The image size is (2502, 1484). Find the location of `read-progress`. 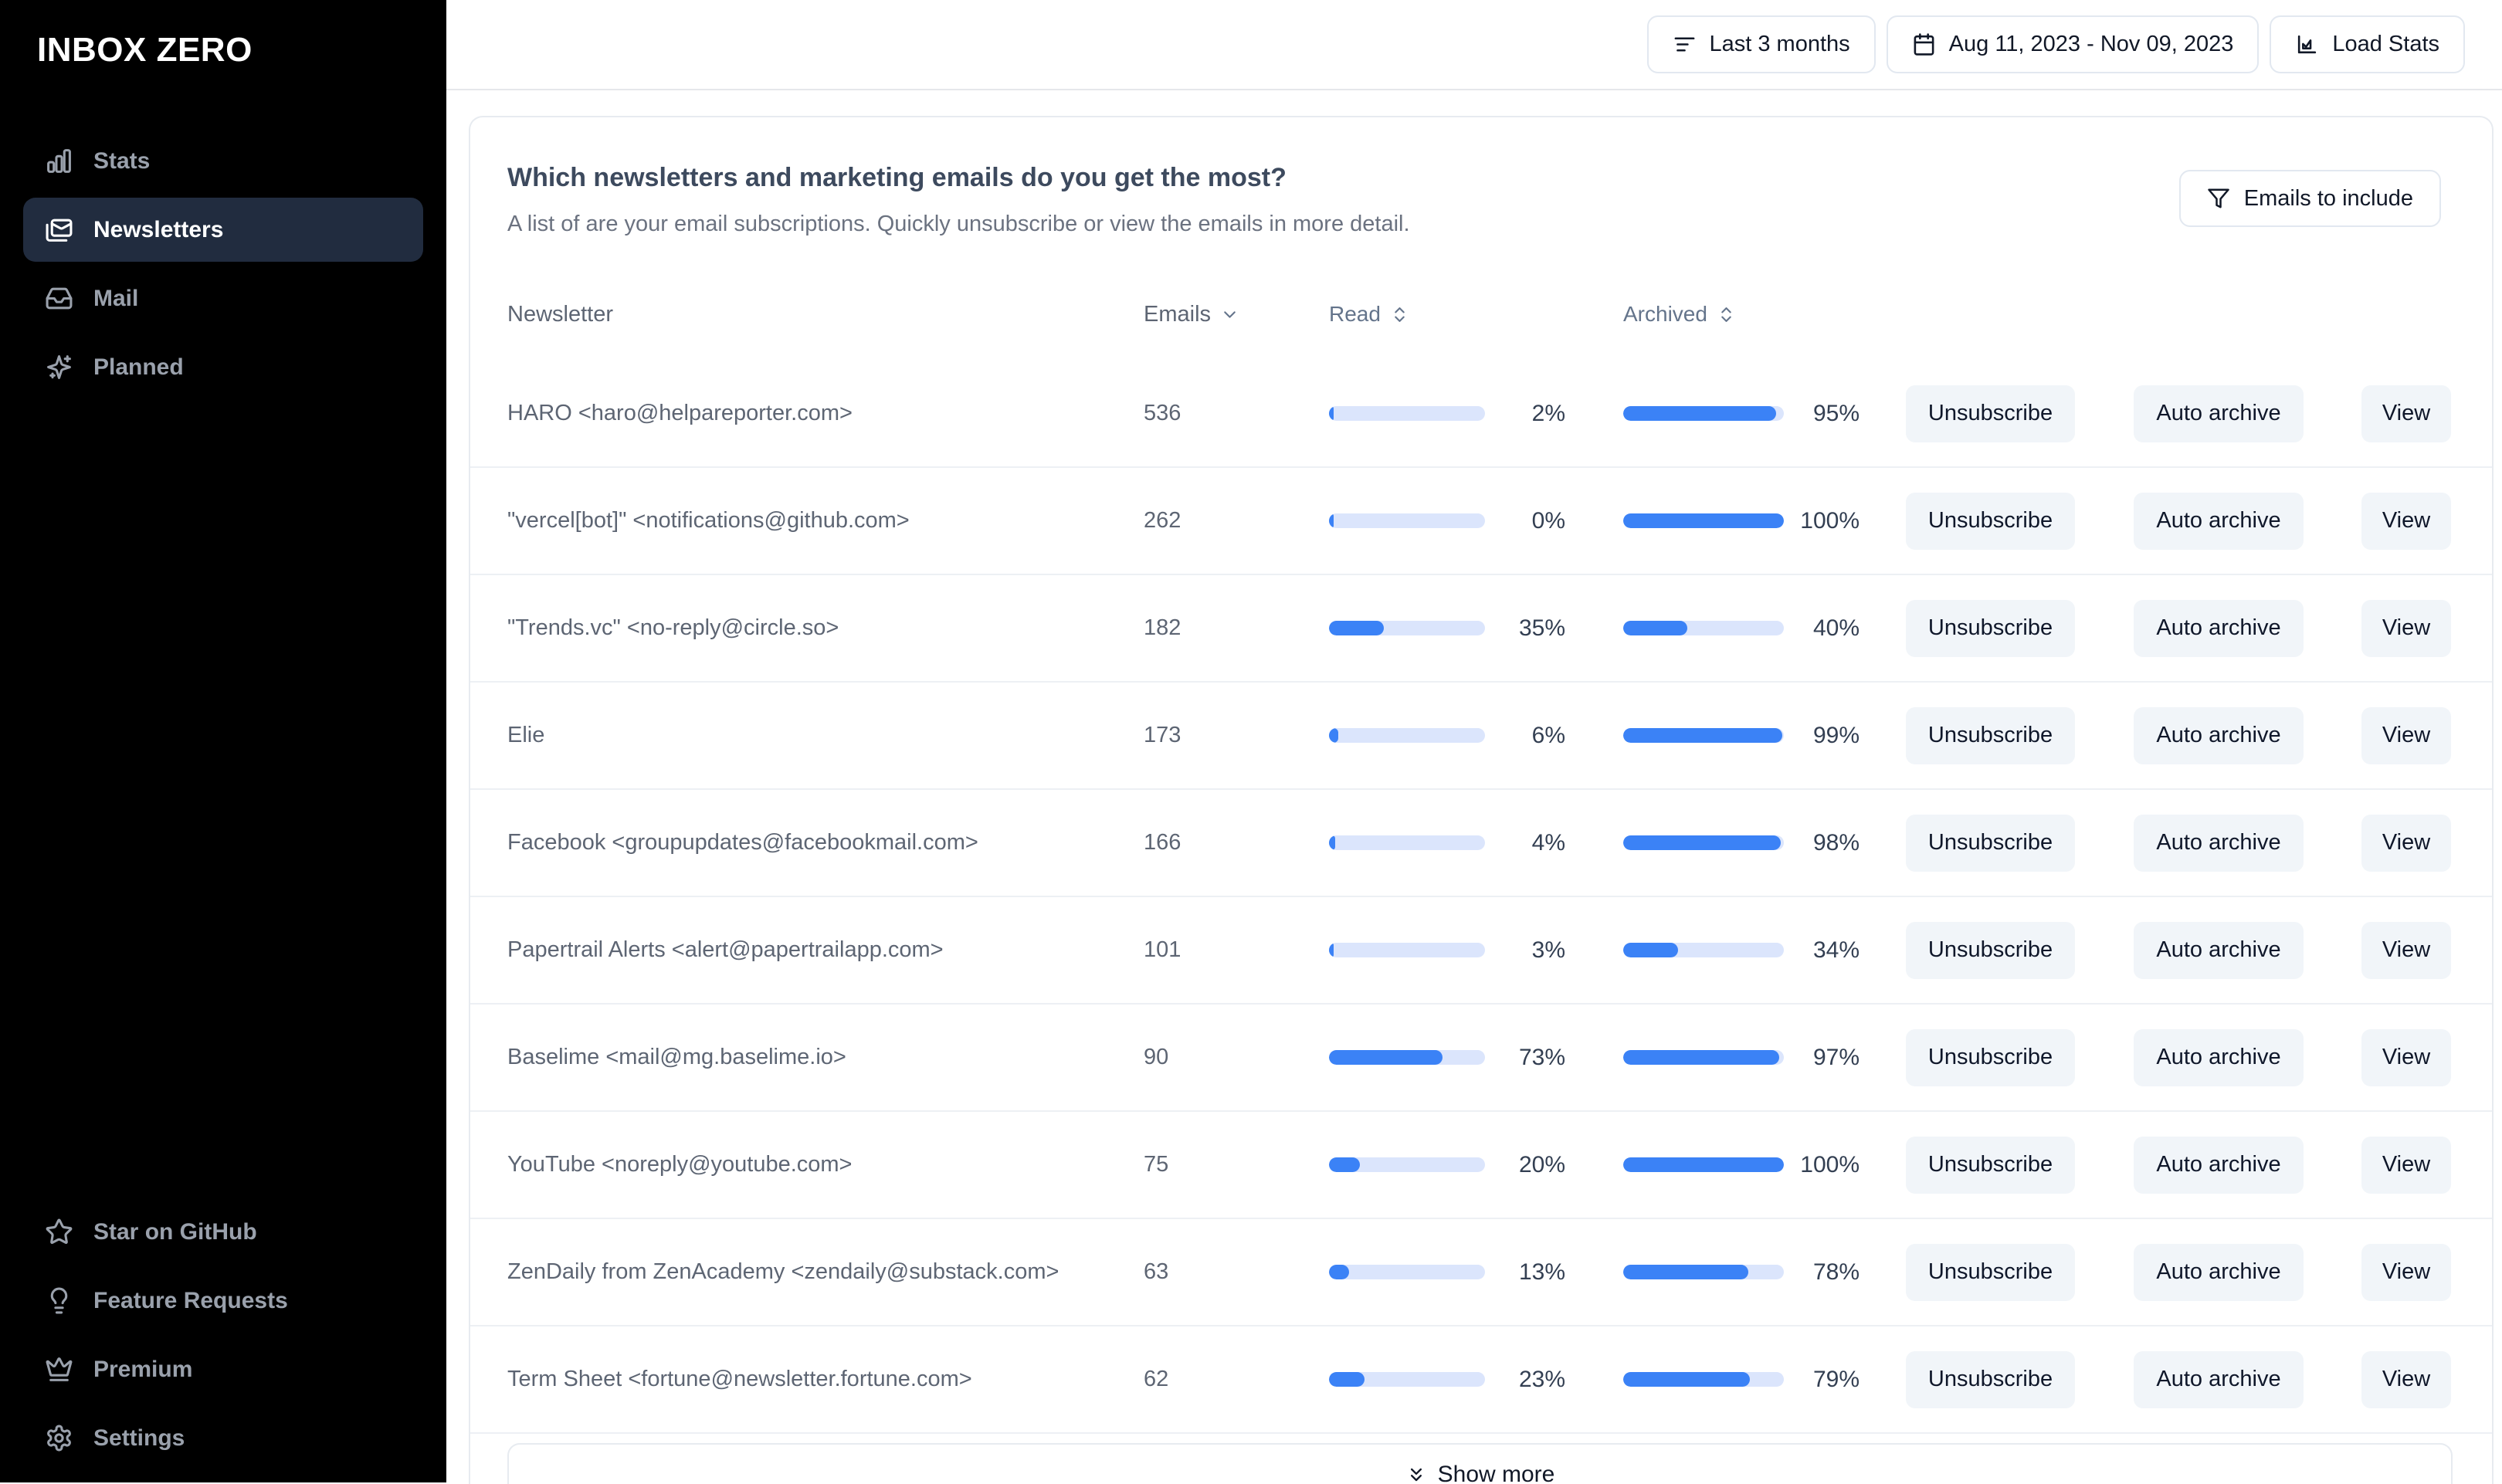

read-progress is located at coordinates (1407, 950).